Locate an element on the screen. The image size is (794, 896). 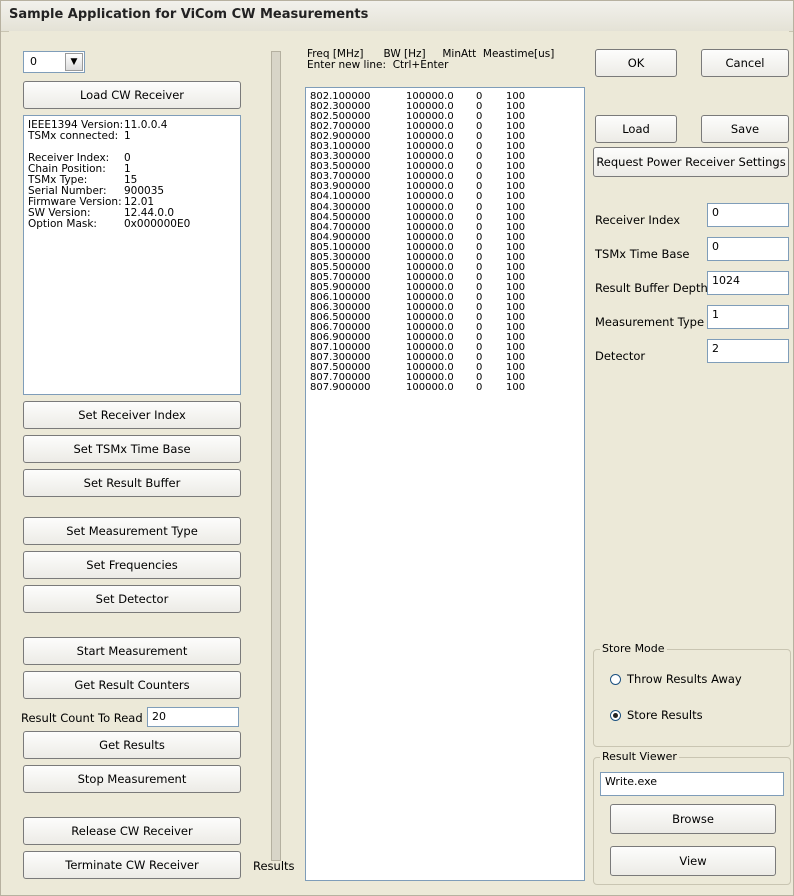
browse-button: Browse is located at coordinates (693, 819).